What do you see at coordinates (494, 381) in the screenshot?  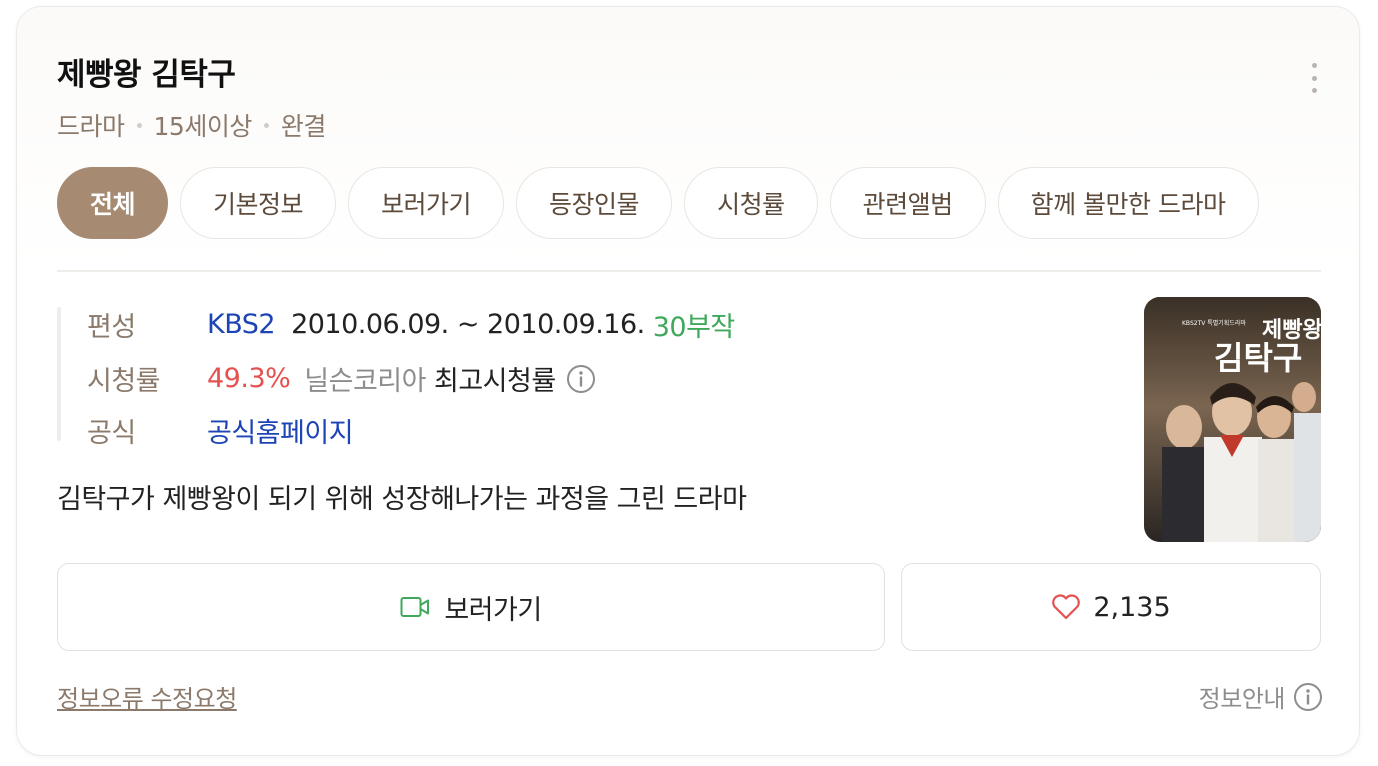 I see `rating-note: 최고시청률` at bounding box center [494, 381].